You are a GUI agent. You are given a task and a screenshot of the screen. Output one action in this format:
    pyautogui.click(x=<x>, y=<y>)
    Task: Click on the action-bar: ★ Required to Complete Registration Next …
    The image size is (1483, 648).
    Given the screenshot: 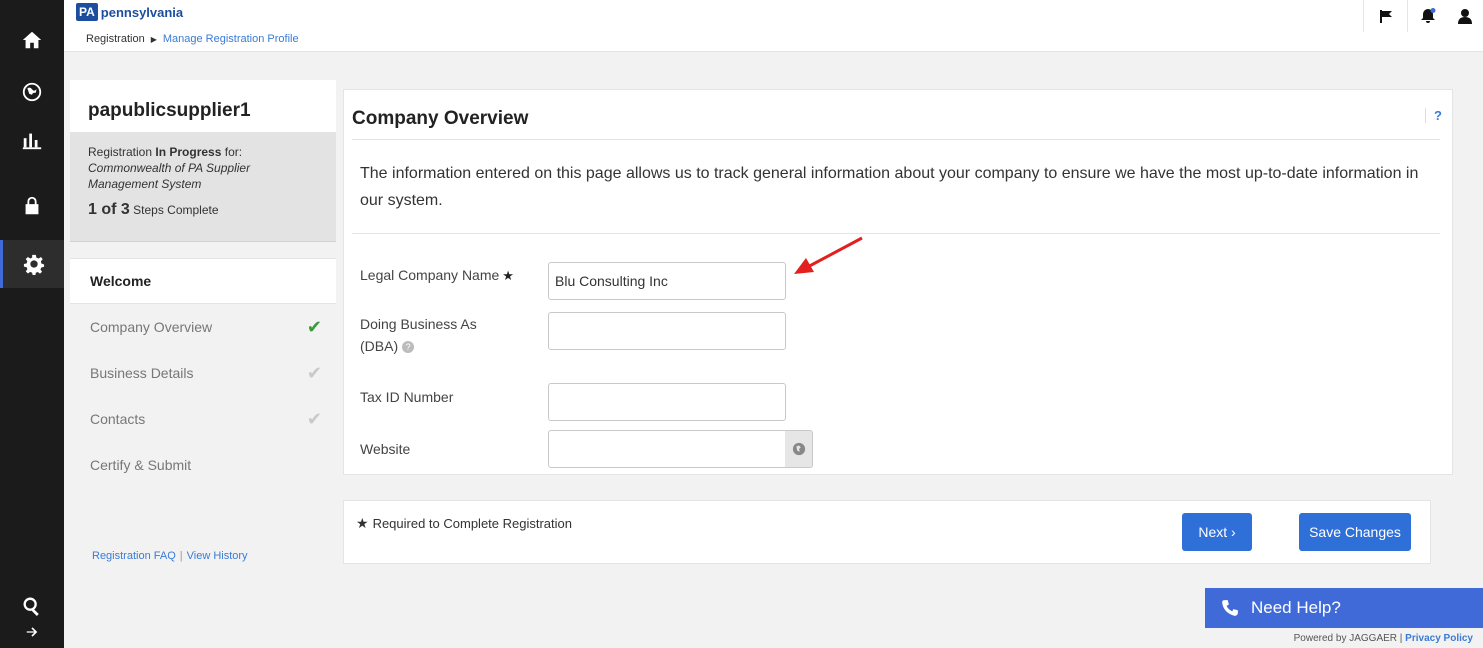 What is the action you would take?
    pyautogui.click(x=887, y=532)
    